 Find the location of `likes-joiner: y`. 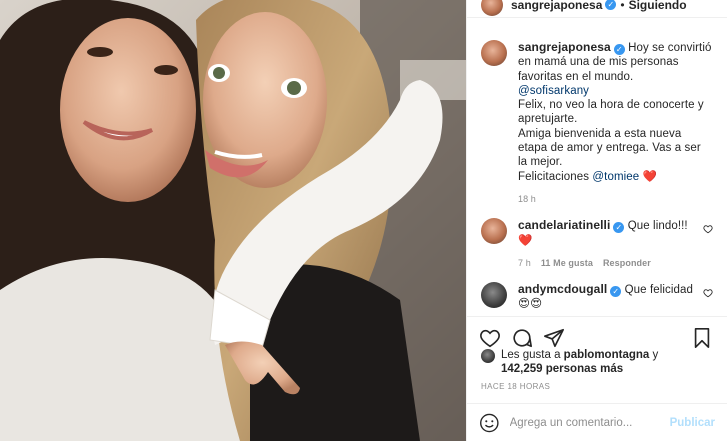

likes-joiner: y is located at coordinates (655, 355).